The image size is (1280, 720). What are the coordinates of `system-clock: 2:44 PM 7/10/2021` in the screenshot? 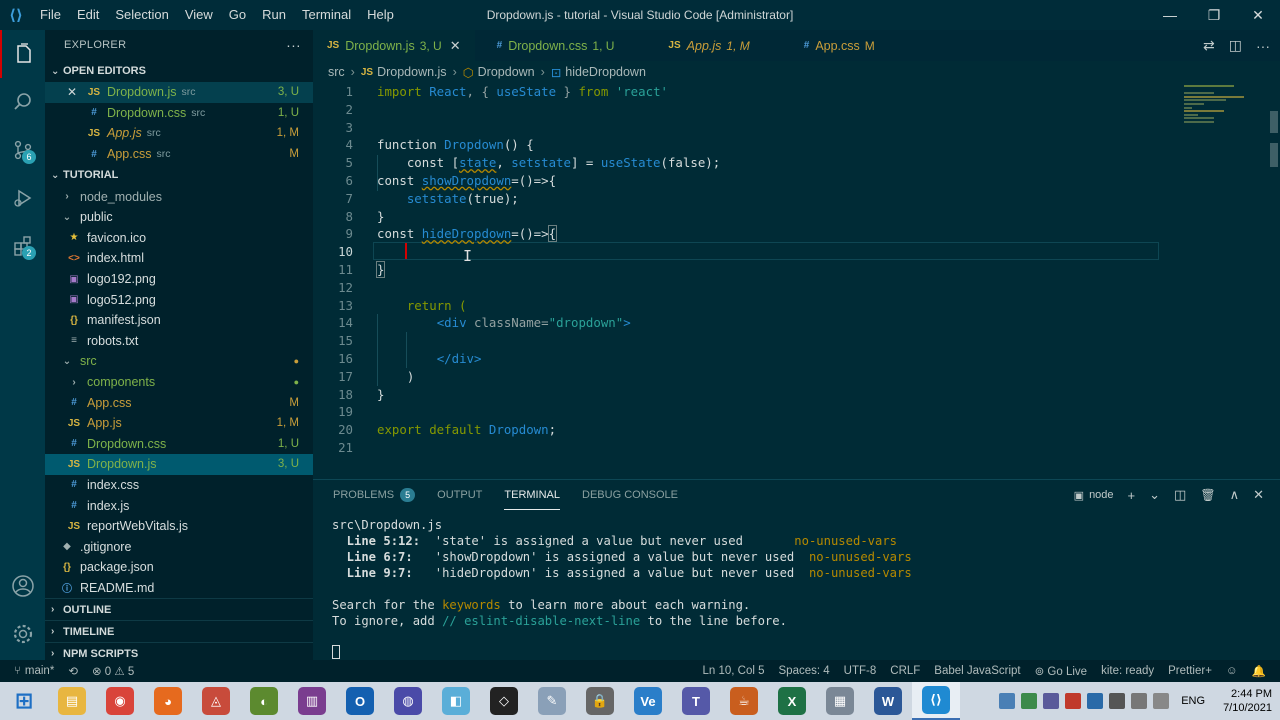 It's located at (1247, 701).